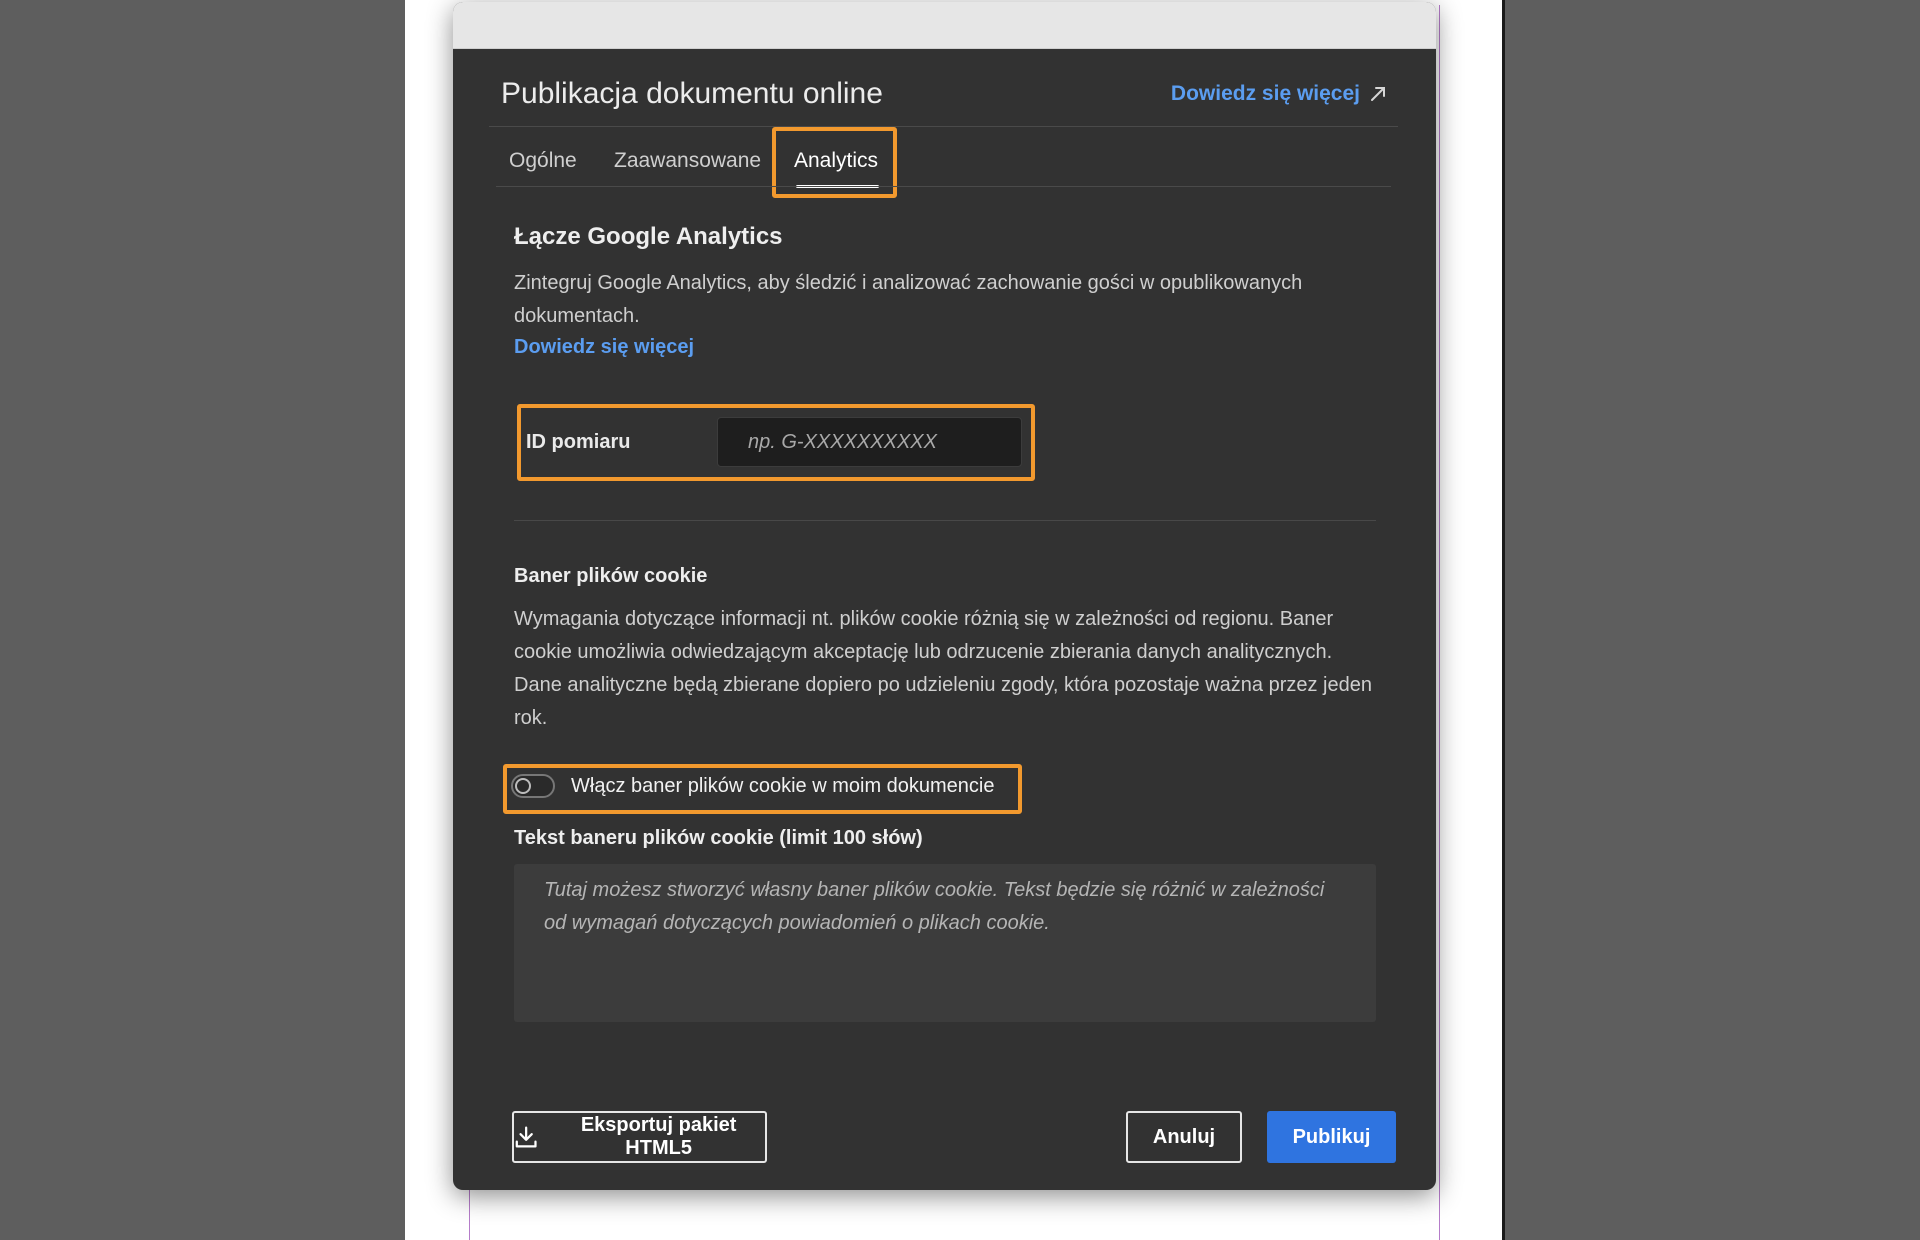  Describe the element at coordinates (869, 442) in the screenshot. I see `measurement-id-input` at that location.